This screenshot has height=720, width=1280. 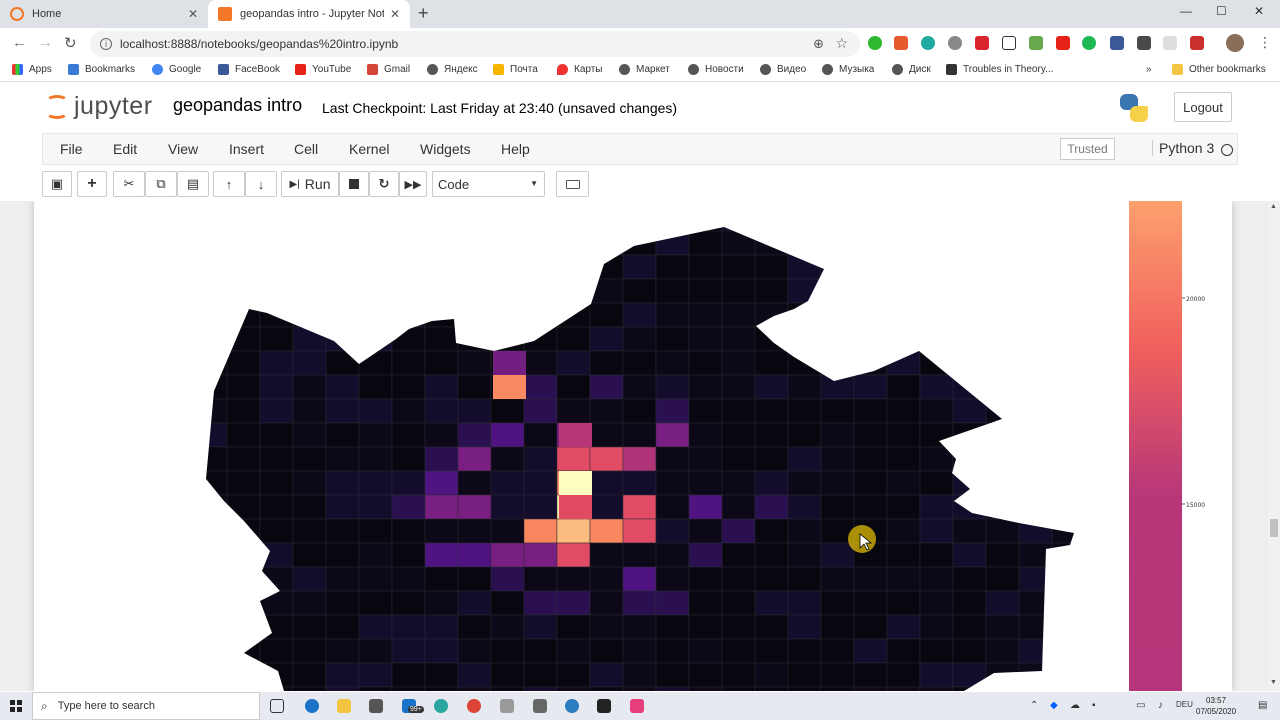 I want to click on bookmark-bookmarks: Bookmarks, so click(x=101, y=69).